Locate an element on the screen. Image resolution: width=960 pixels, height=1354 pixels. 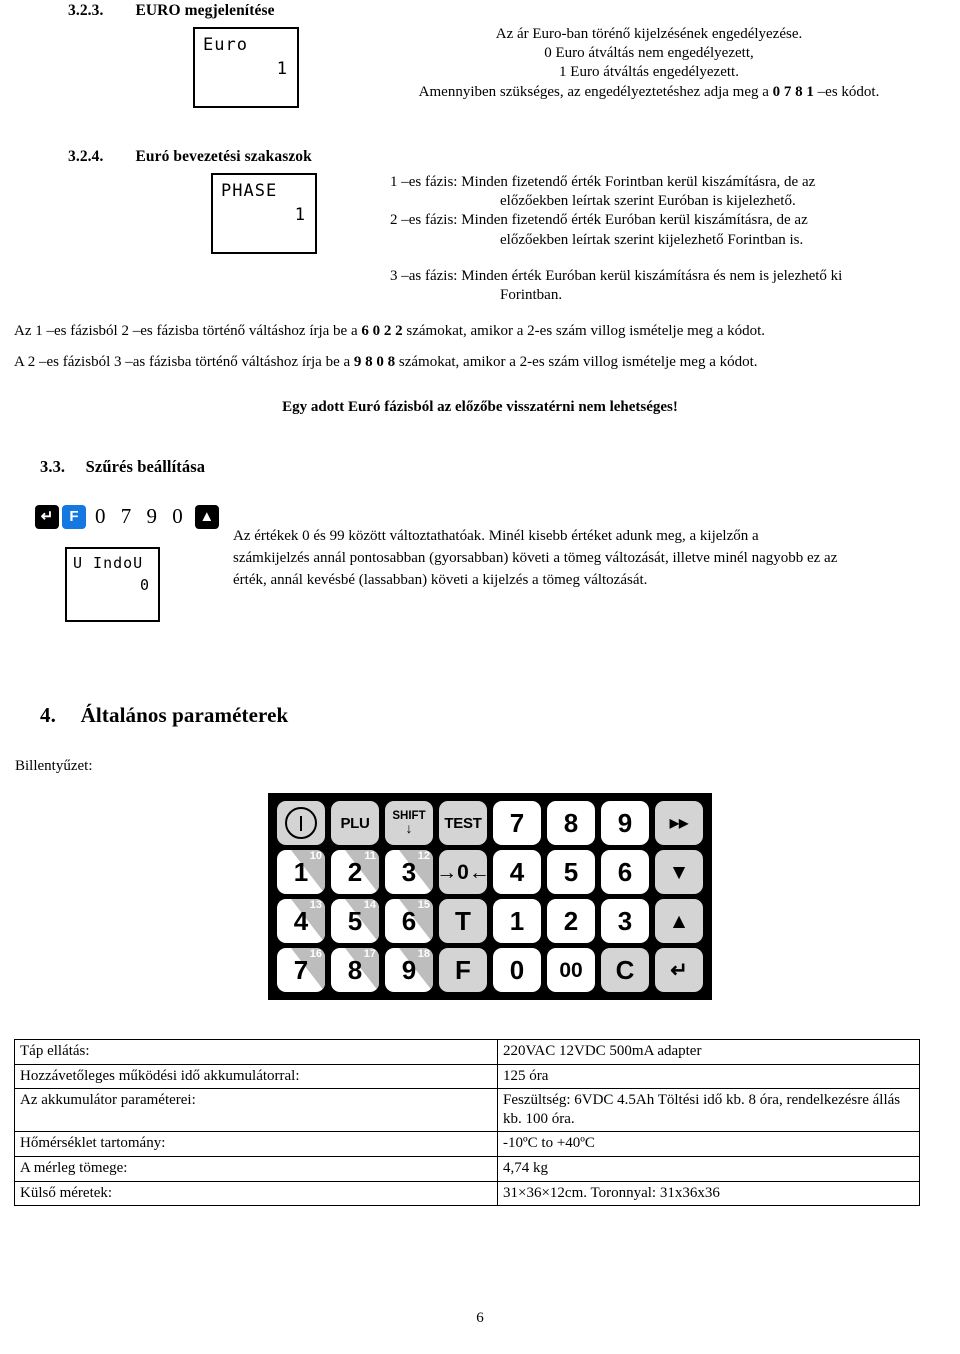
keypad-key-c: C is located at coordinates (625, 970).